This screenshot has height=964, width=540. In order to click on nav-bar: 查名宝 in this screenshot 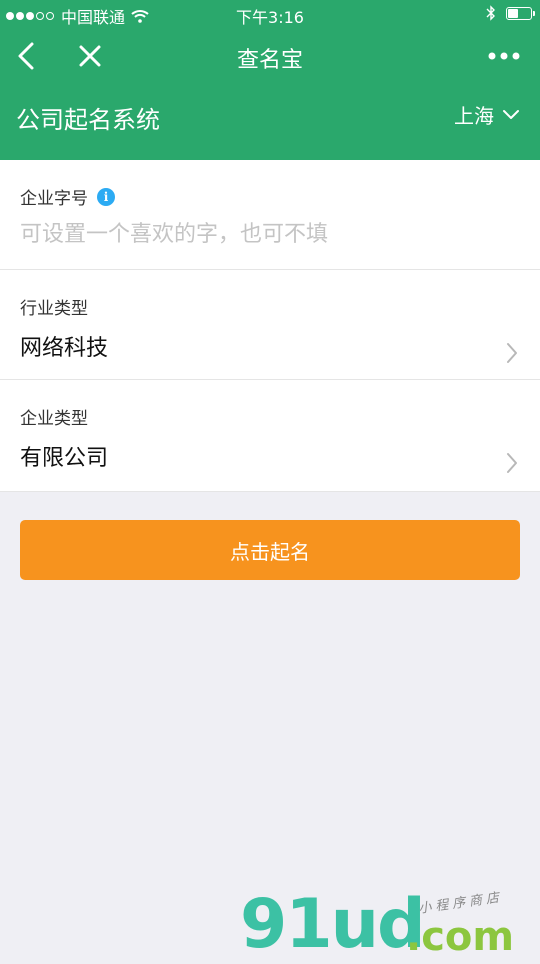, I will do `click(270, 56)`.